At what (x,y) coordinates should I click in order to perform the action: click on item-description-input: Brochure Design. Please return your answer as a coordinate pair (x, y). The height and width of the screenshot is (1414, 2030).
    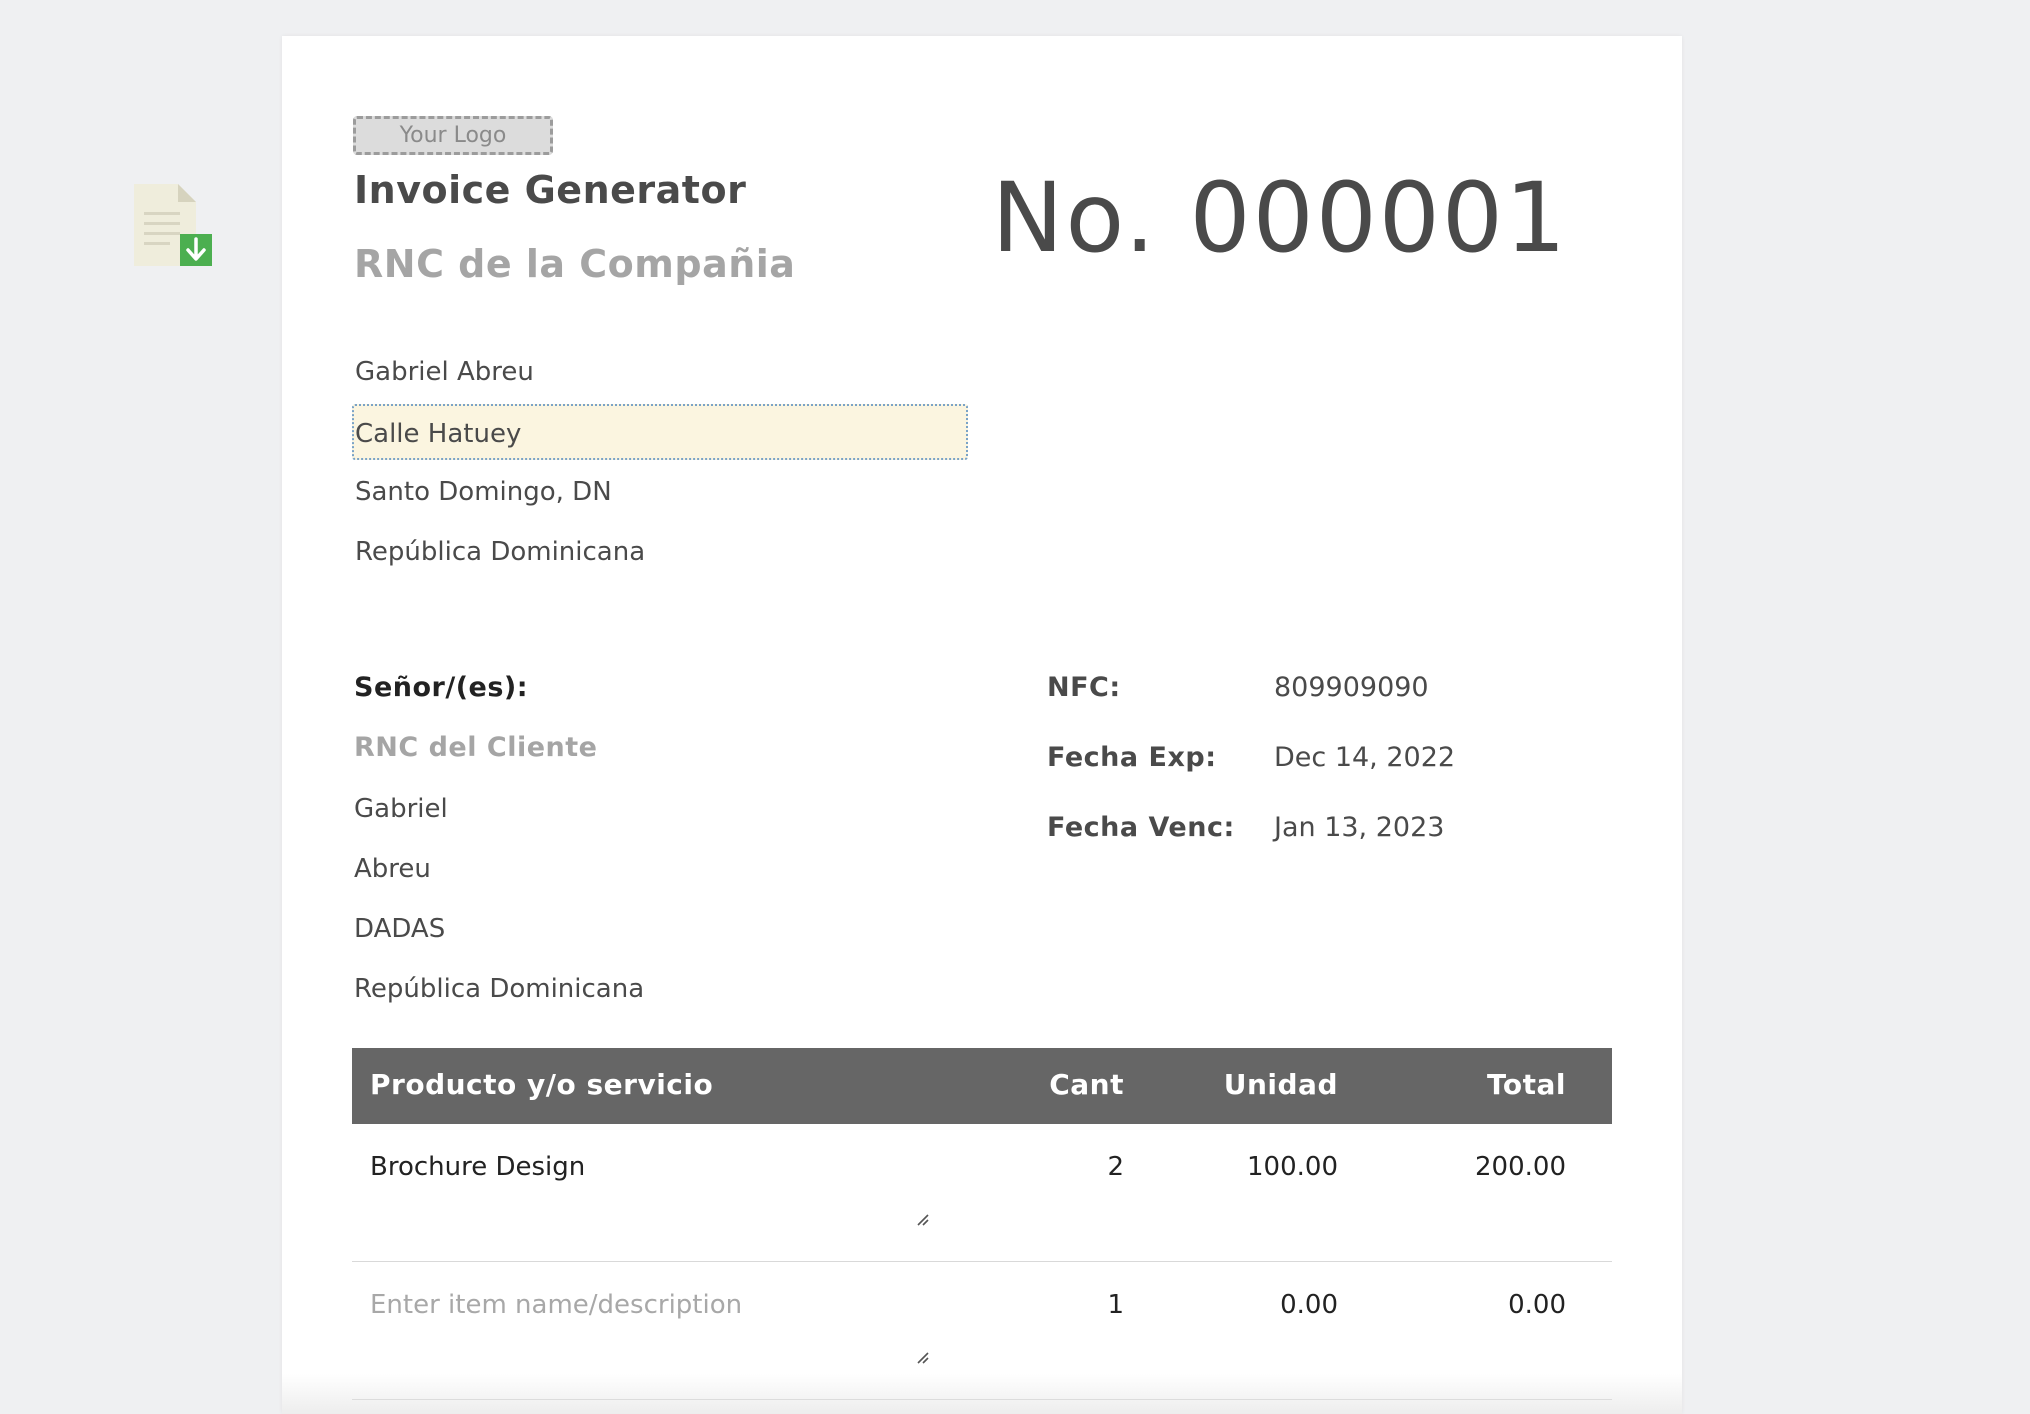
    Looking at the image, I should click on (477, 1167).